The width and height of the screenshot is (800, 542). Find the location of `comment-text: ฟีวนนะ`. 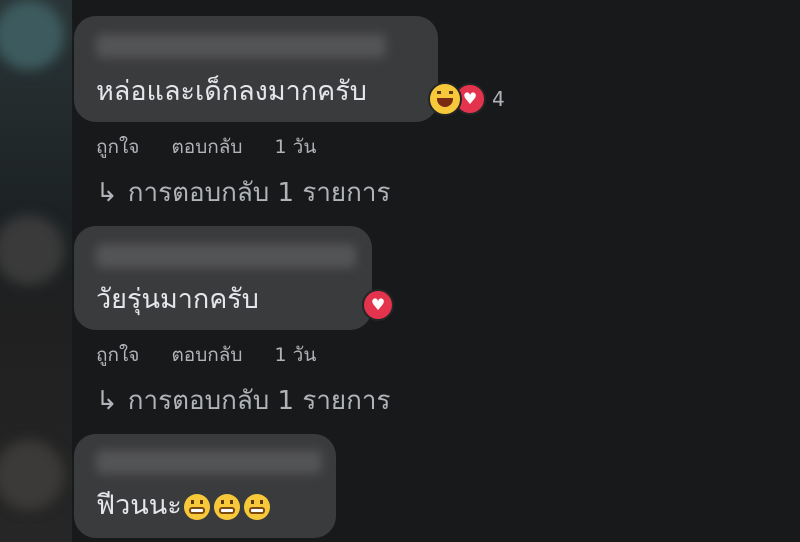

comment-text: ฟีวนนะ is located at coordinates (183, 506).